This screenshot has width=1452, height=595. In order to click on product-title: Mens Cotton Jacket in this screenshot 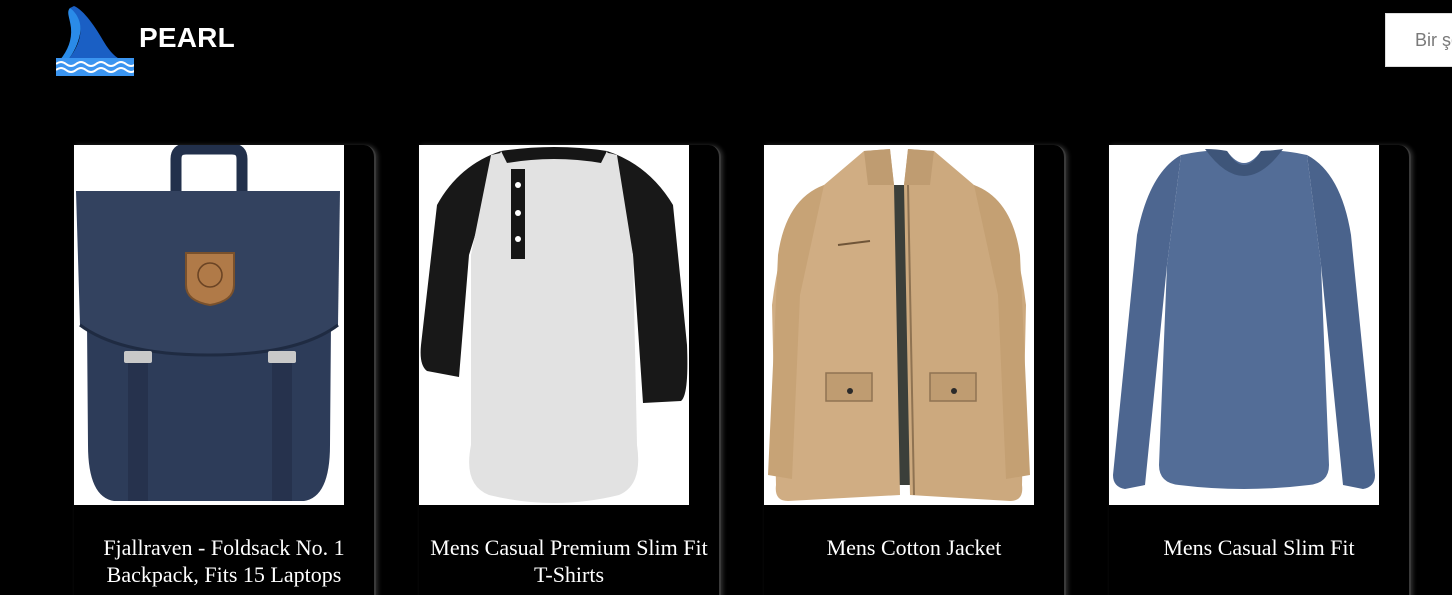, I will do `click(914, 547)`.